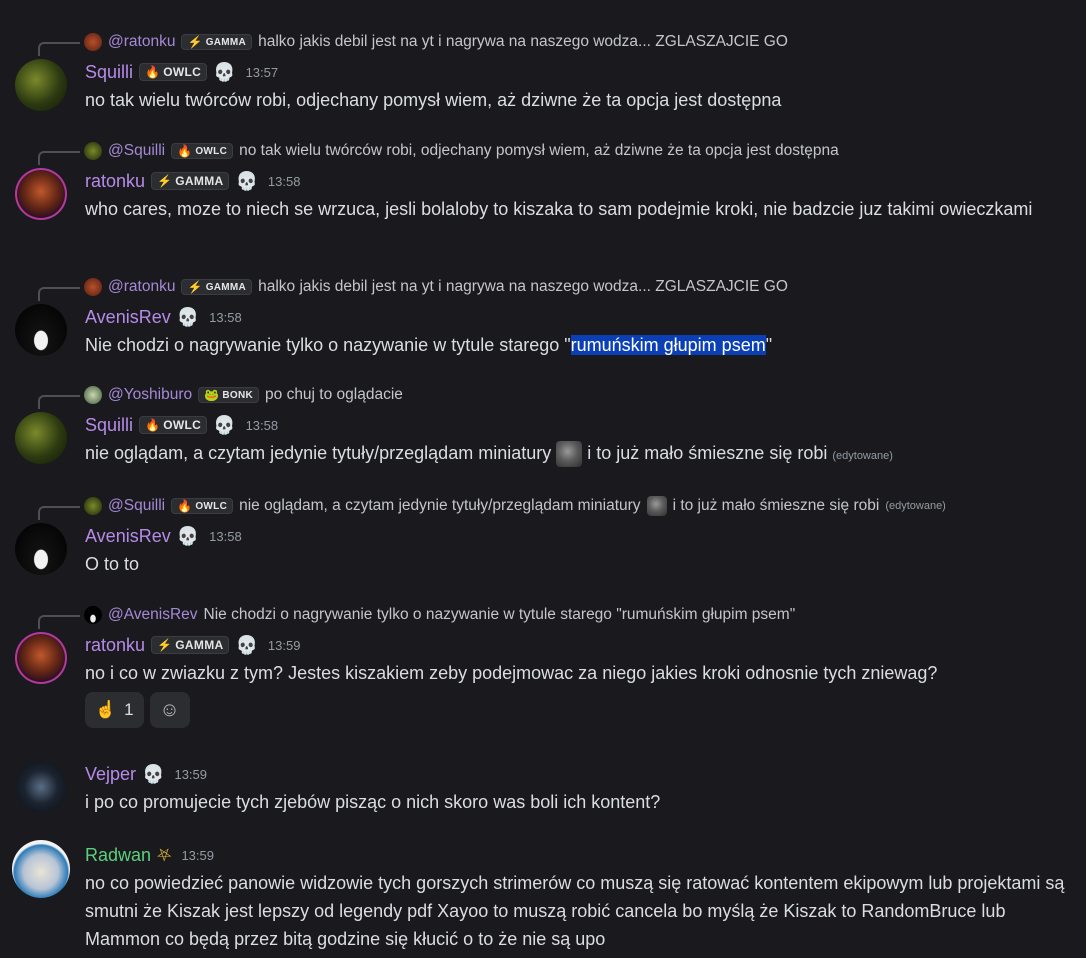 Image resolution: width=1086 pixels, height=958 pixels. What do you see at coordinates (118, 855) in the screenshot?
I see `username: Radwan` at bounding box center [118, 855].